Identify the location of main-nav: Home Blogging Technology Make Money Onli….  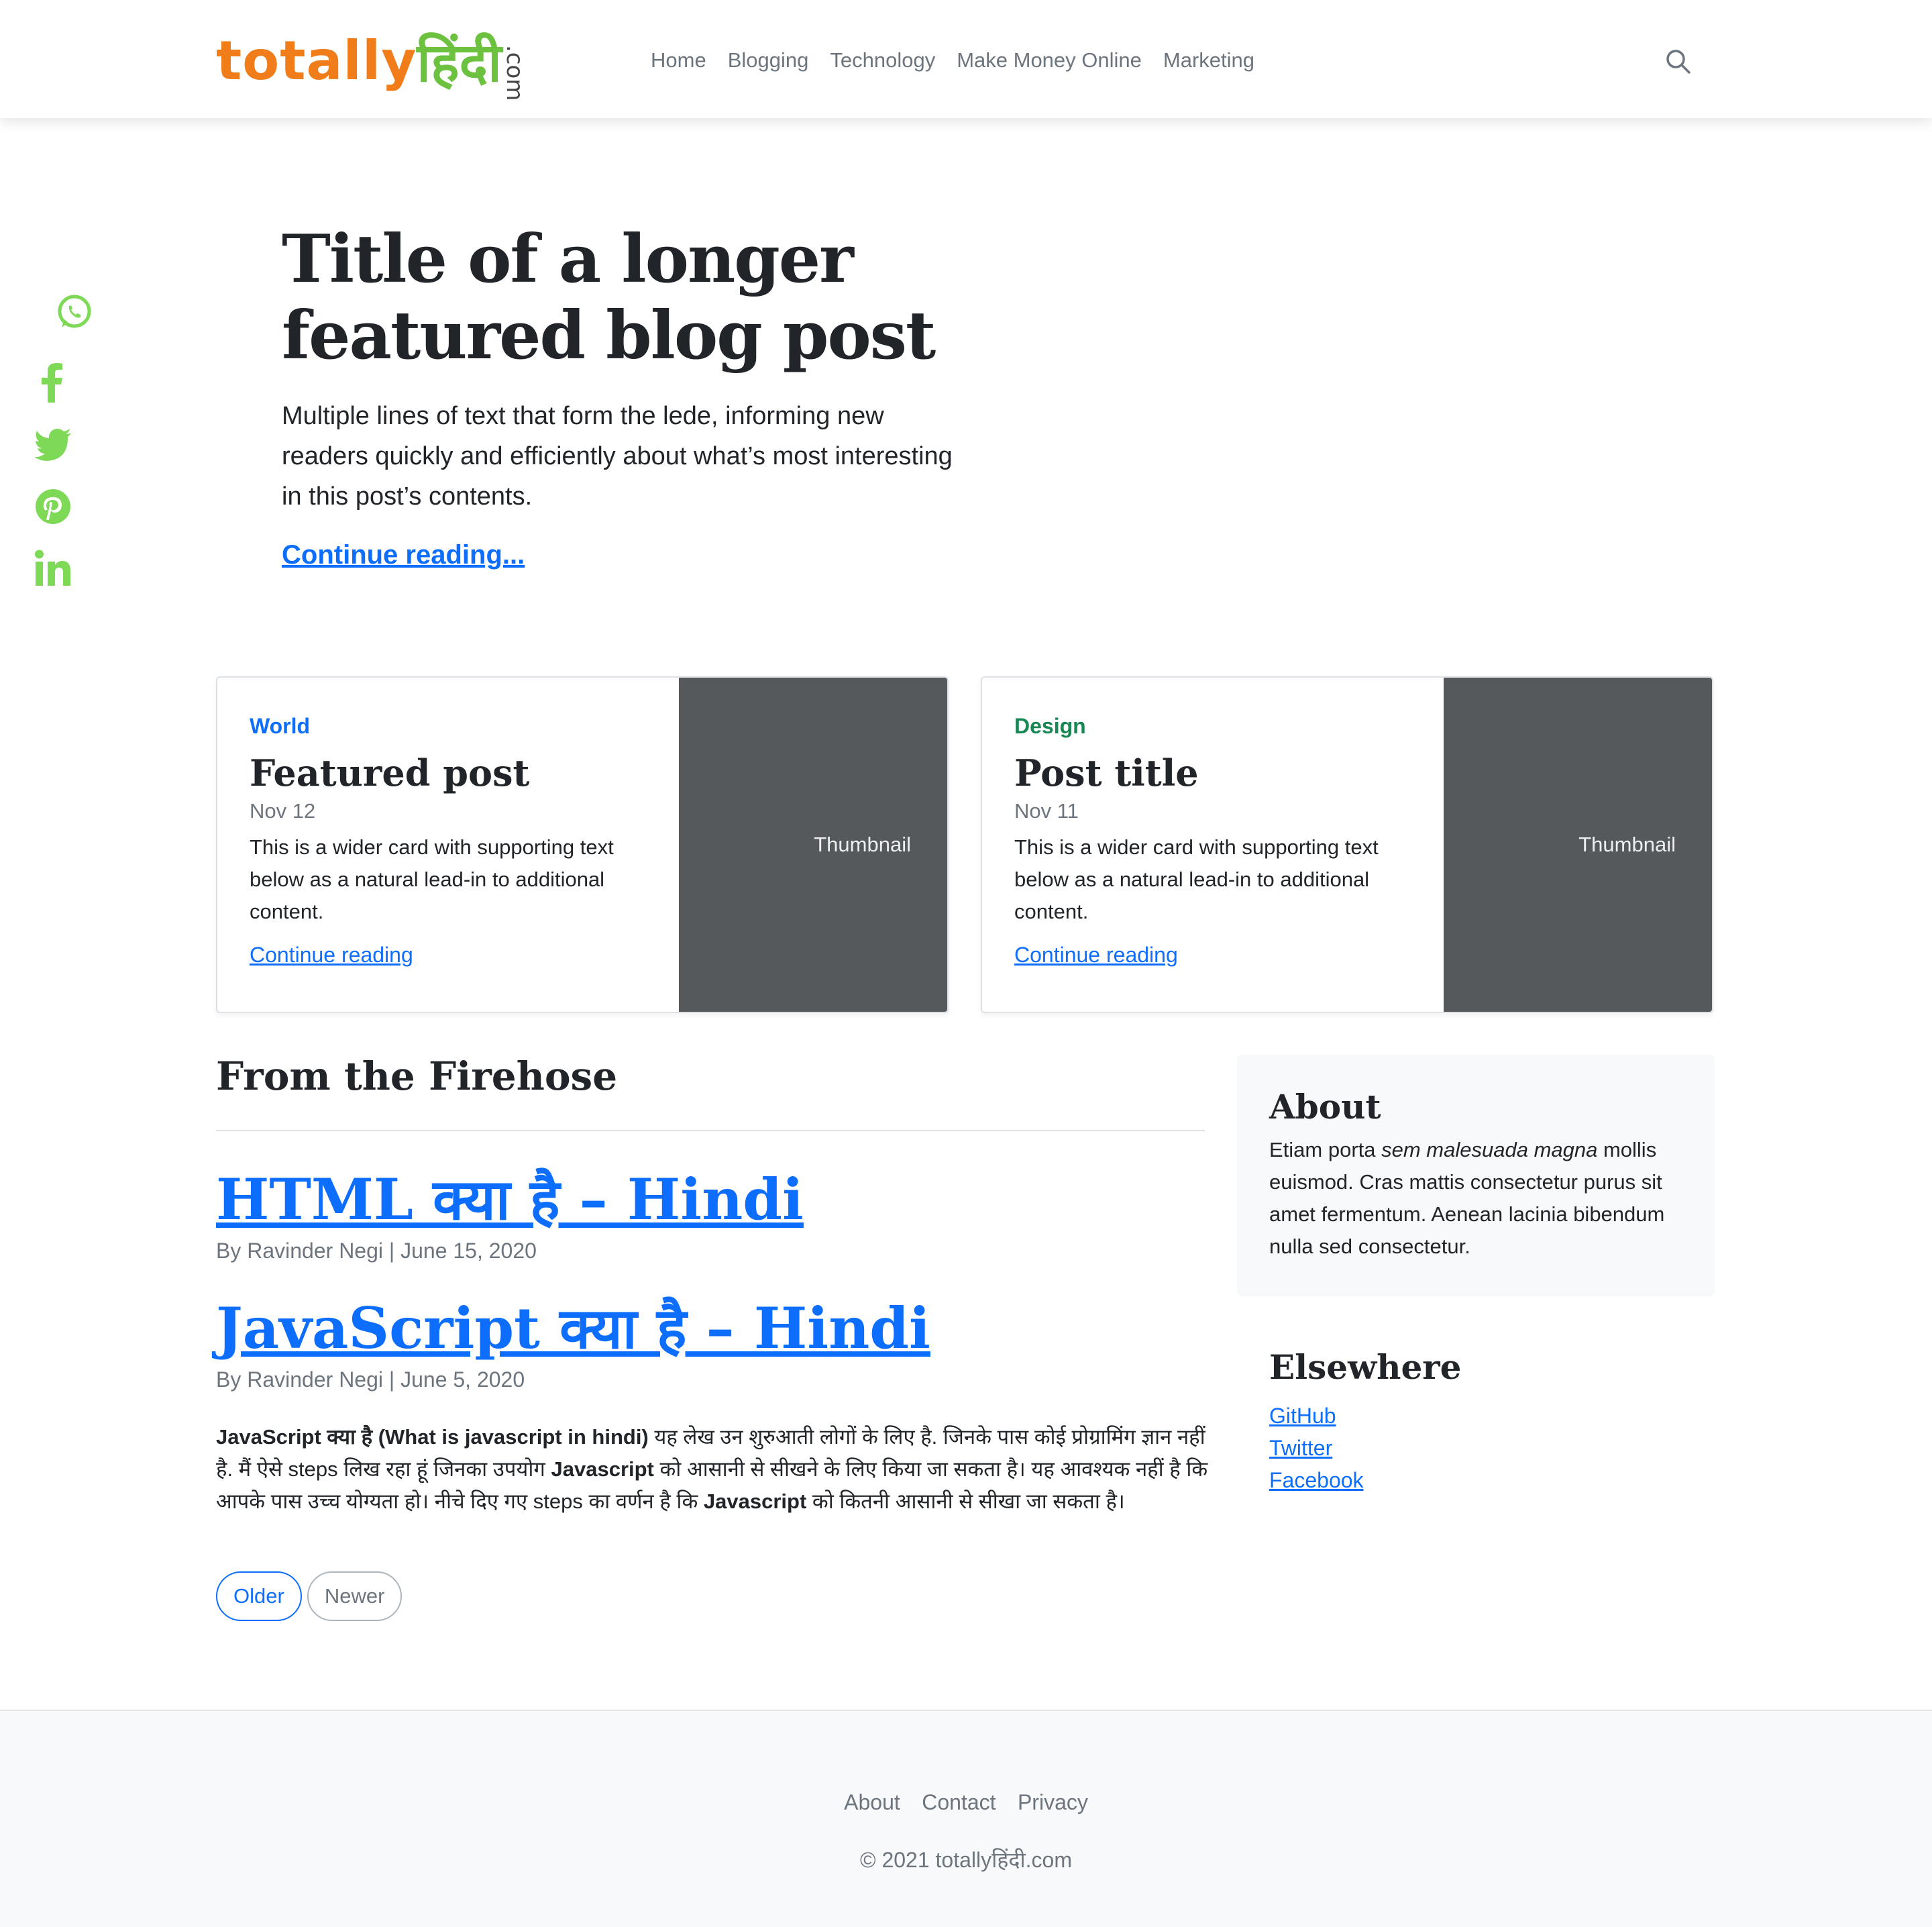
(952, 60).